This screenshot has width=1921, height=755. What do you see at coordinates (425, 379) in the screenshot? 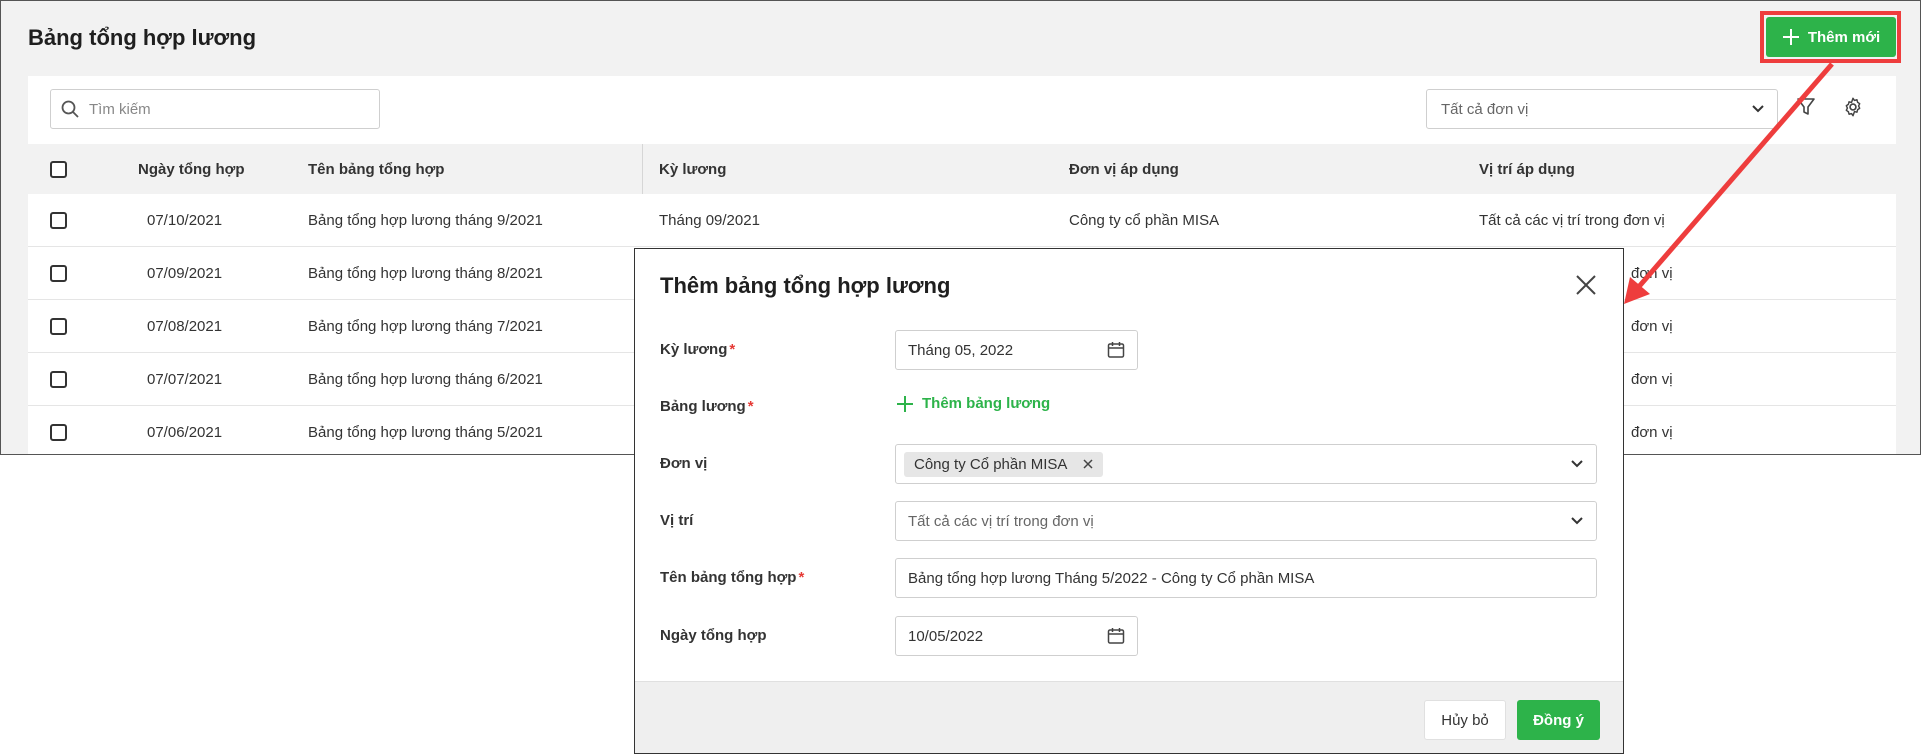
I see `cell-name: Bảng tổng hợp lương tháng 6/2021` at bounding box center [425, 379].